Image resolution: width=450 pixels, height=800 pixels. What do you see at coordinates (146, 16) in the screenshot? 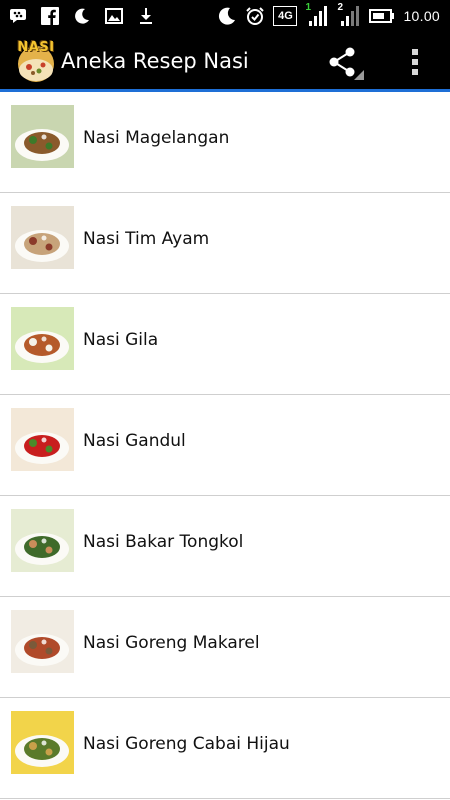
I see `download-icon` at bounding box center [146, 16].